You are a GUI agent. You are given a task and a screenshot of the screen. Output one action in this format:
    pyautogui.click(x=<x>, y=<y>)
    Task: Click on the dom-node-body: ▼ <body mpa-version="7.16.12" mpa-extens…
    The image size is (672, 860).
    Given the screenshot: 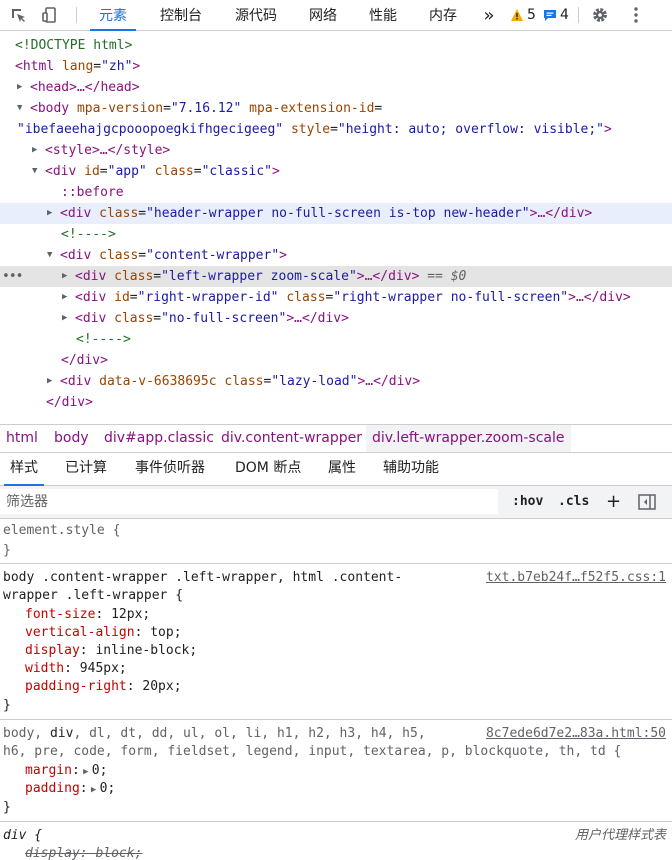 What is the action you would take?
    pyautogui.click(x=336, y=108)
    